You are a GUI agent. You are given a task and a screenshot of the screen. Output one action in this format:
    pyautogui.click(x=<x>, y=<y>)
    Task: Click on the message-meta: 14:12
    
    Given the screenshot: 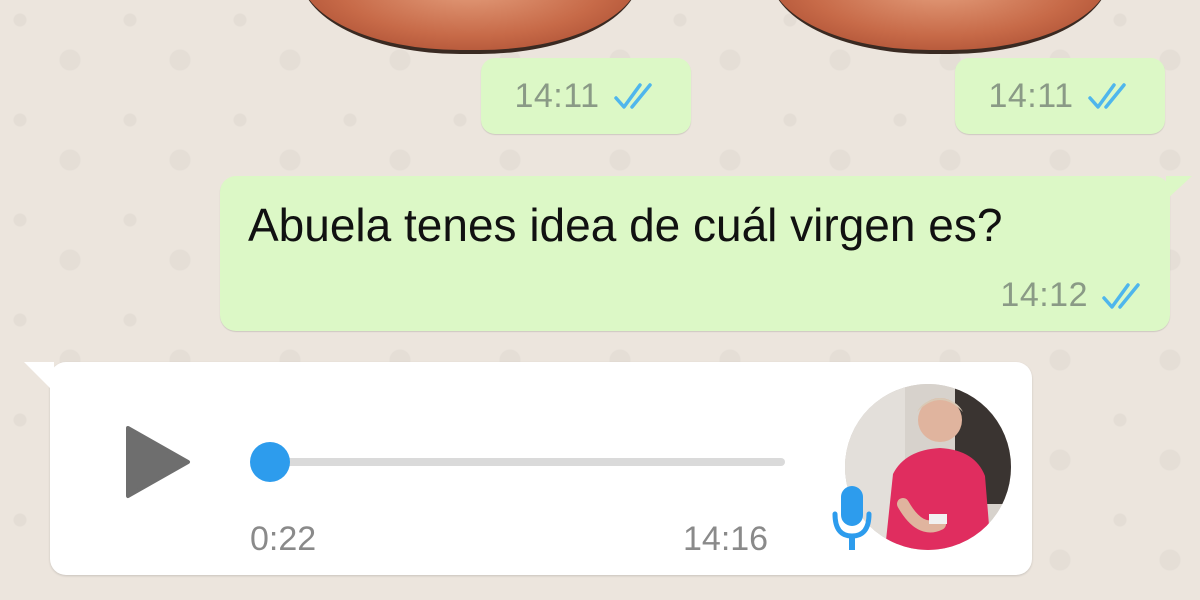 What is the action you would take?
    pyautogui.click(x=1073, y=295)
    